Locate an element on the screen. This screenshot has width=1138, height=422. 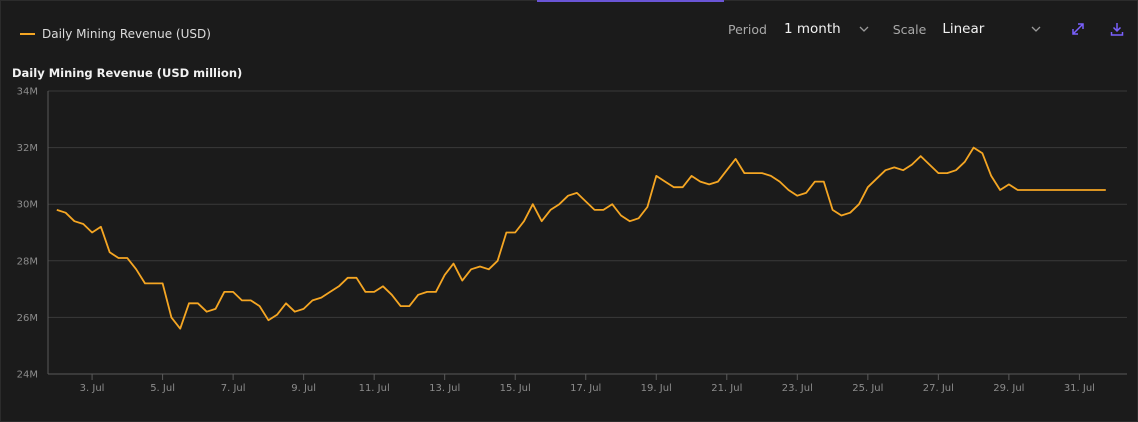
y-tick-label: 30M is located at coordinates (27, 205).